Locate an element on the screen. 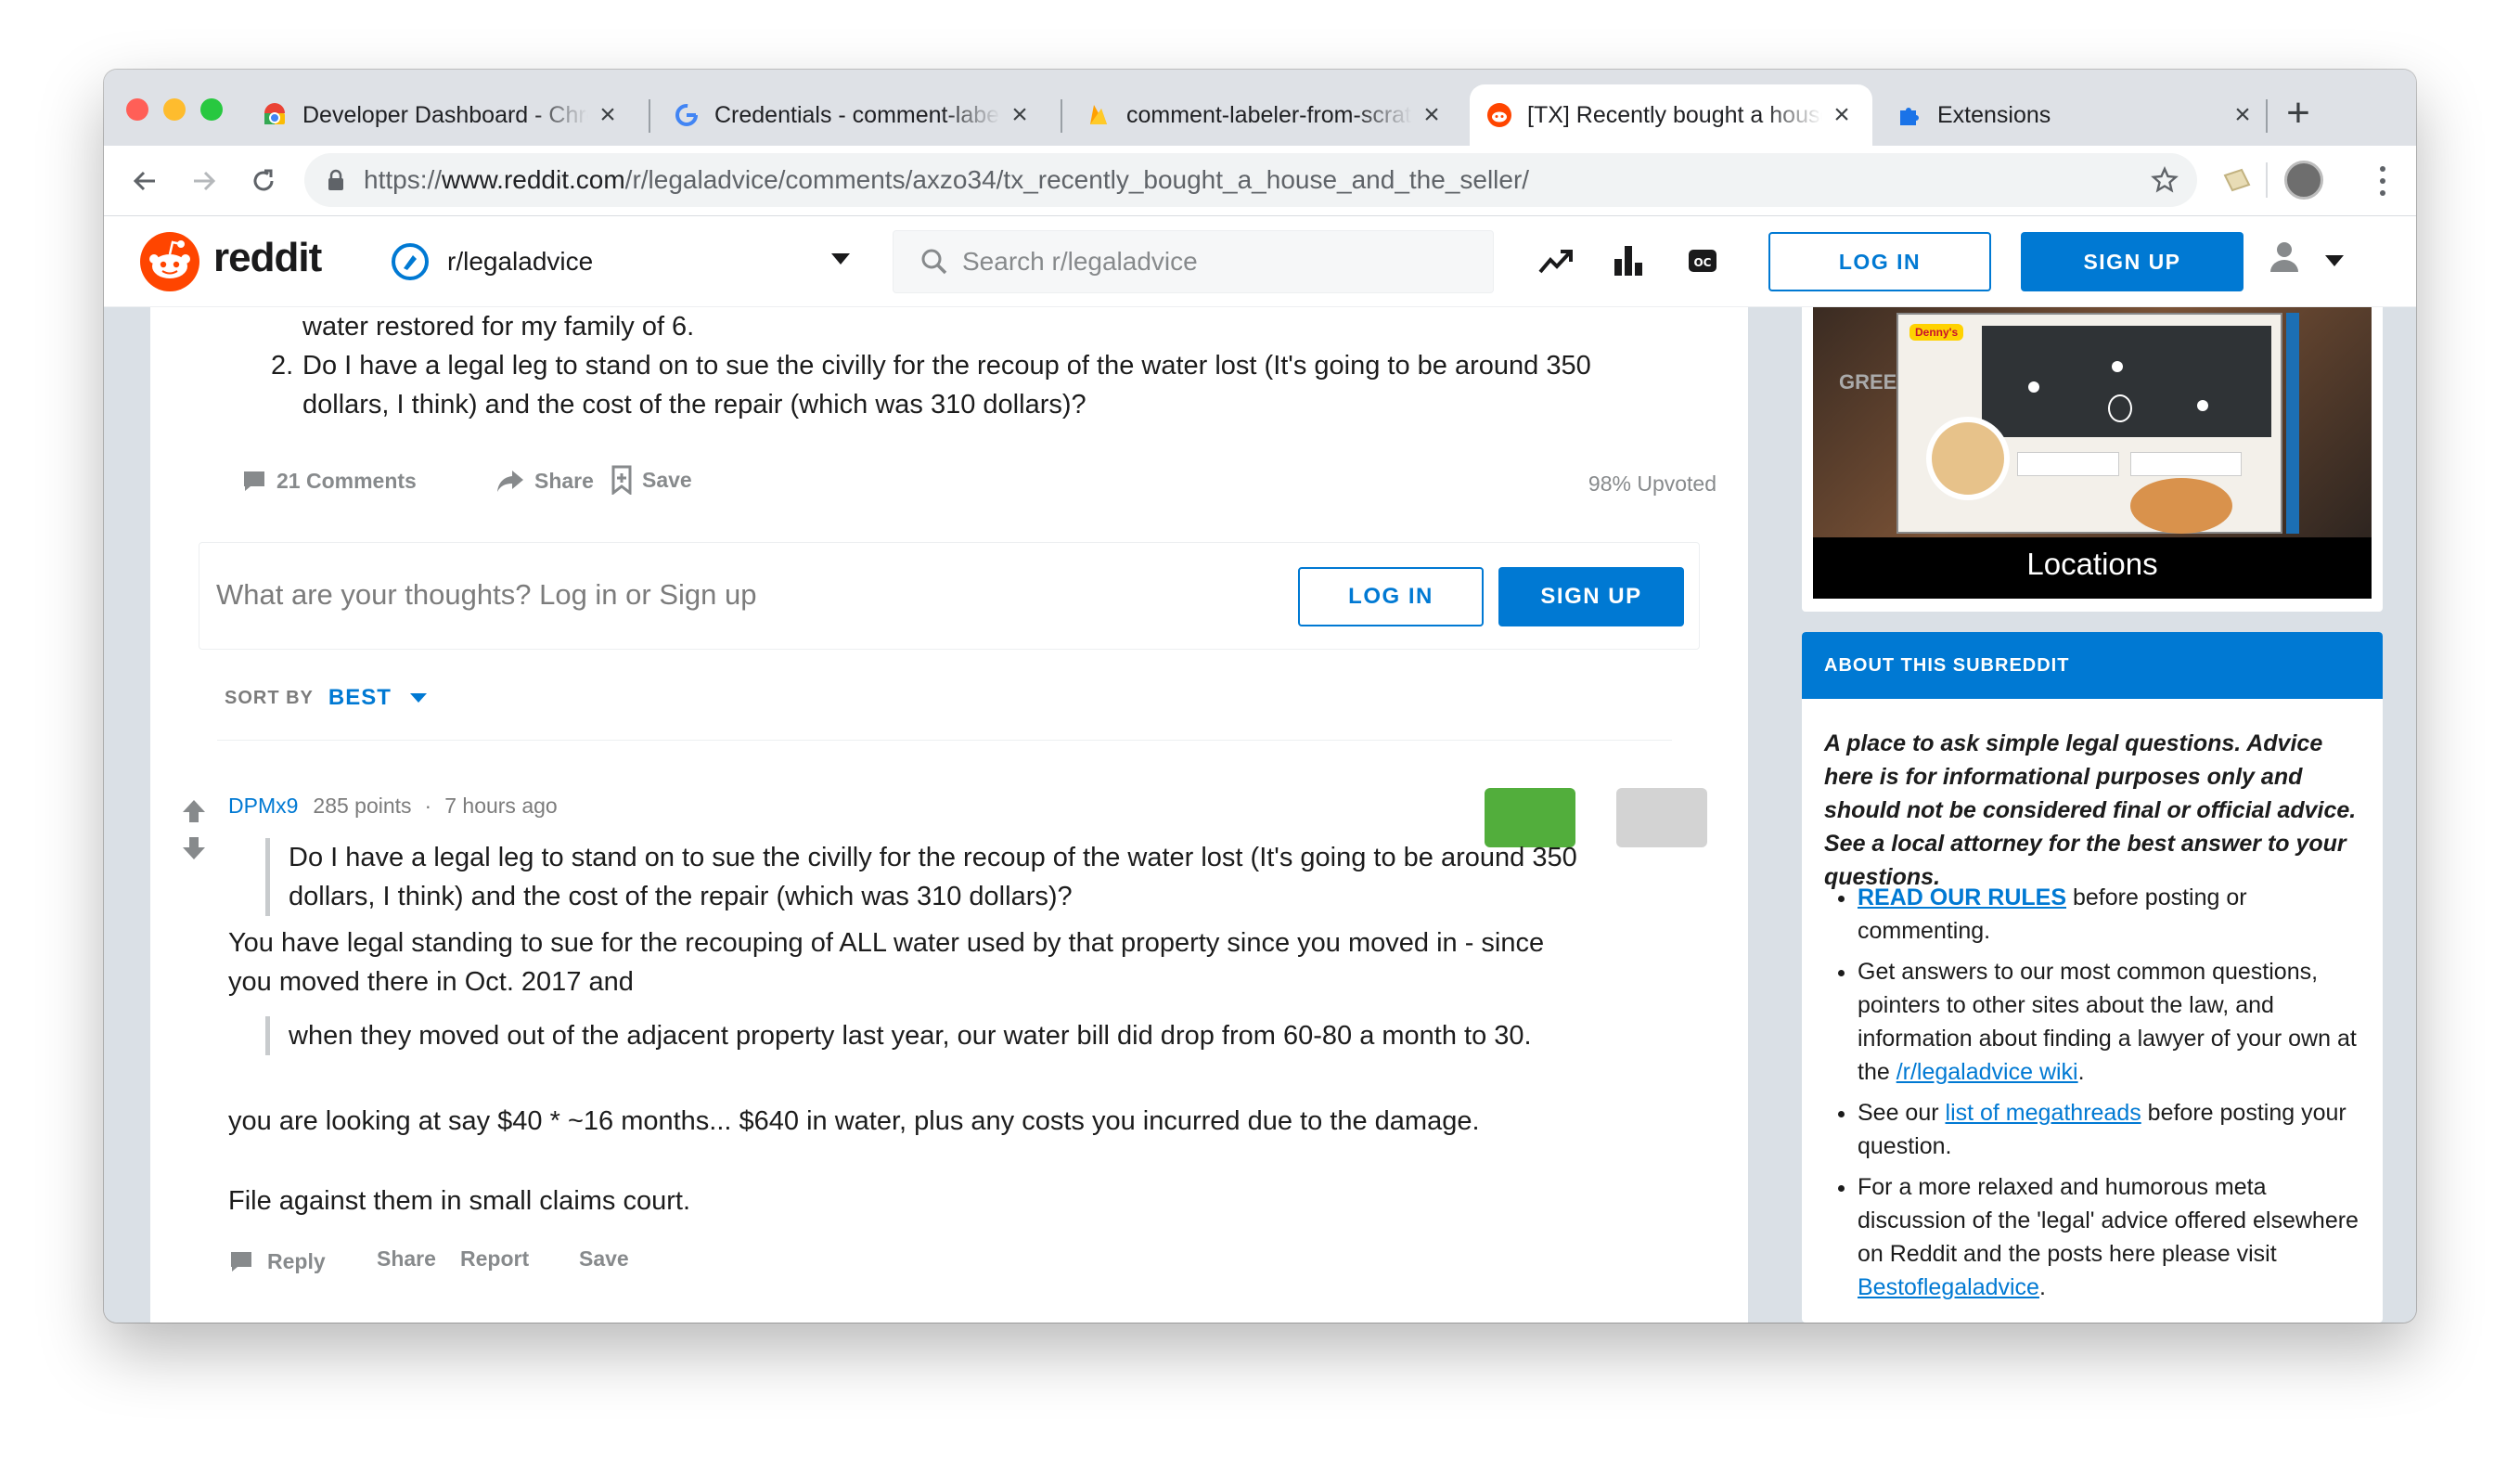 This screenshot has width=2520, height=1459. reddit-tv-icon: OC is located at coordinates (1702, 261).